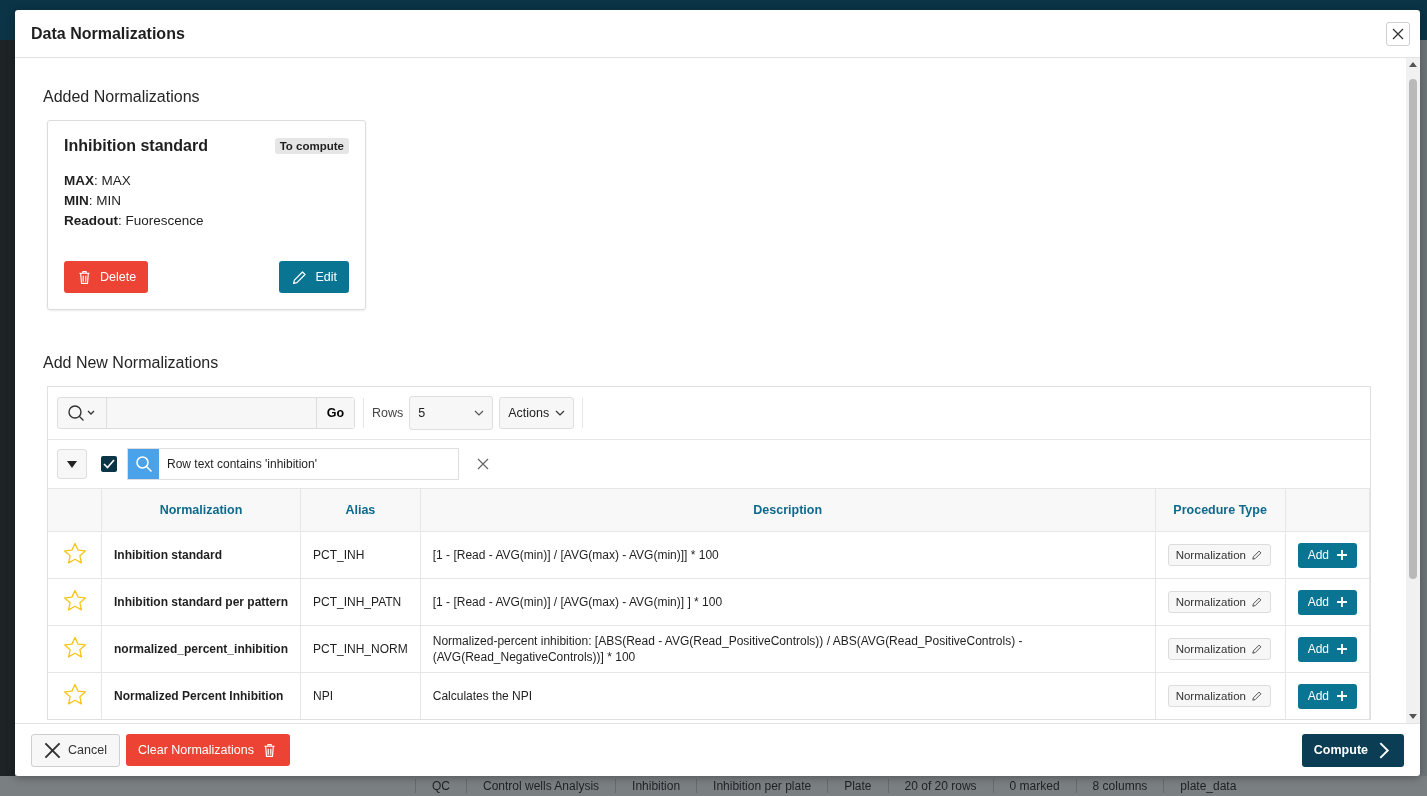  What do you see at coordinates (293, 464) in the screenshot?
I see `filter-field: Row text contains 'inhibition'` at bounding box center [293, 464].